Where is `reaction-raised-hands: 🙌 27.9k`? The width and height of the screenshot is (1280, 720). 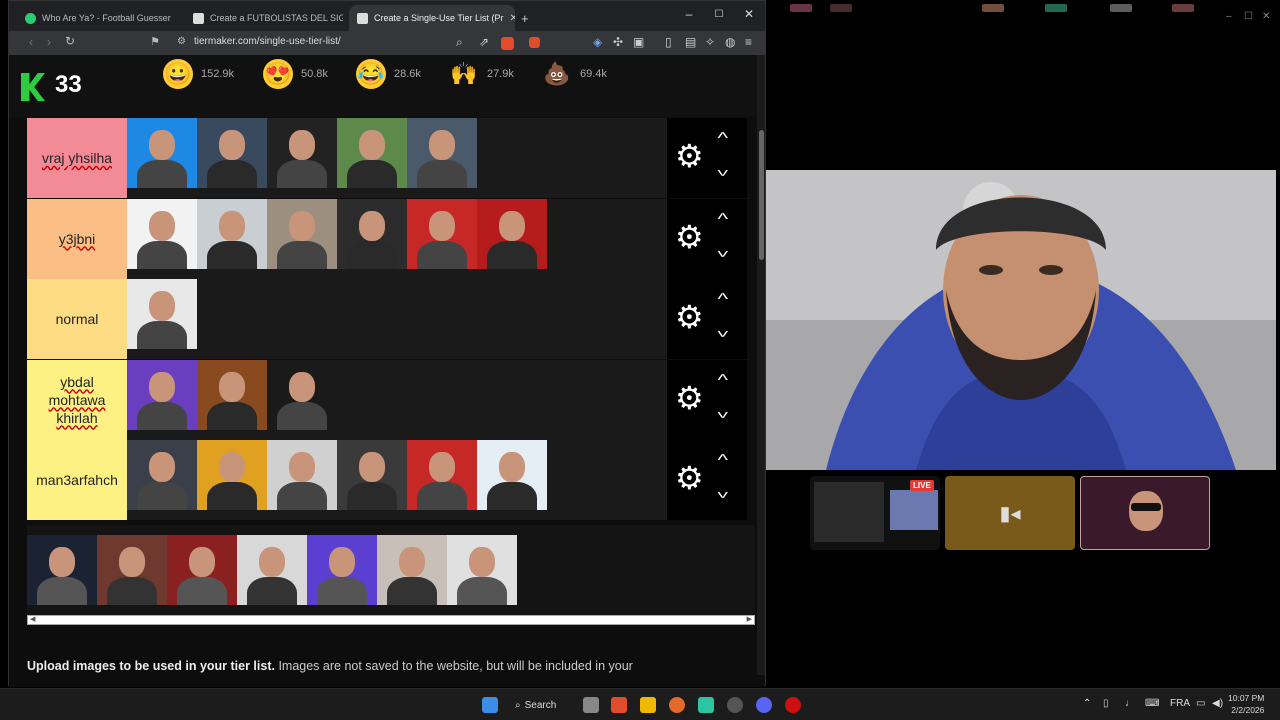 reaction-raised-hands: 🙌 27.9k is located at coordinates (481, 74).